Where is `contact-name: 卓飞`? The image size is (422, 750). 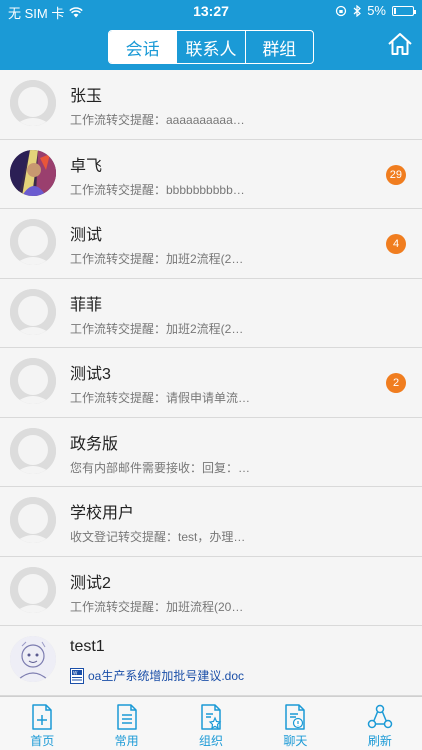
contact-name: 卓飞 is located at coordinates (86, 166).